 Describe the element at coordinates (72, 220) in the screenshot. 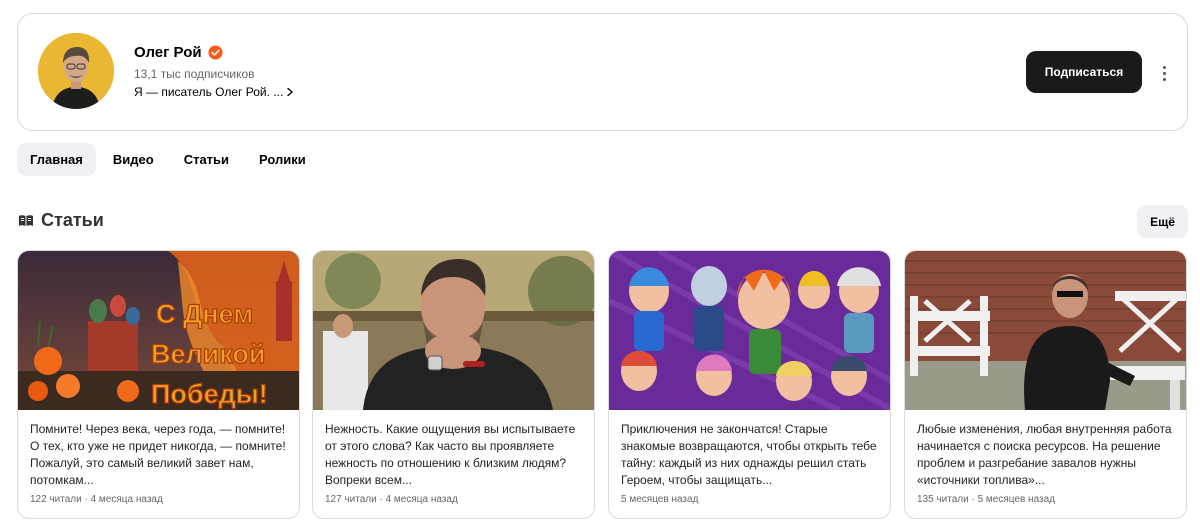

I see `section-title-text: Статьи` at that location.